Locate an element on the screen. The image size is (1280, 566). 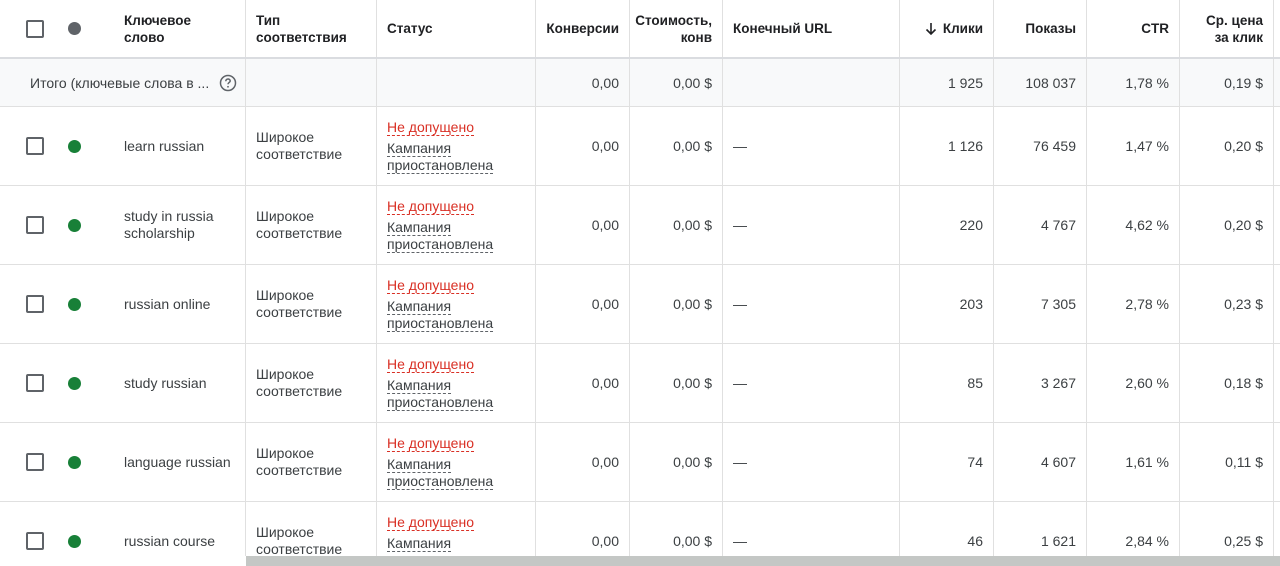
header-overflow-edge is located at coordinates (1276, 28).